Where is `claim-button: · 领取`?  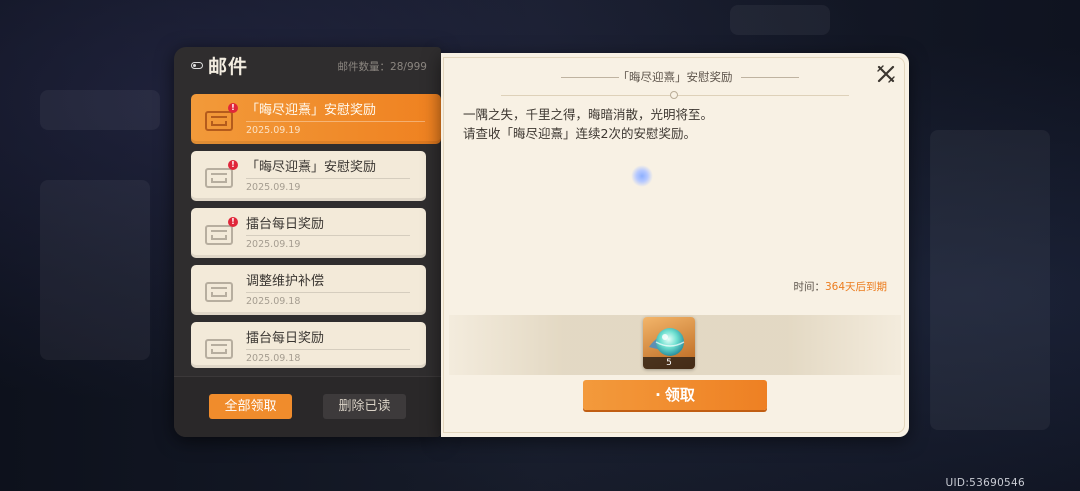 claim-button: · 领取 is located at coordinates (675, 395).